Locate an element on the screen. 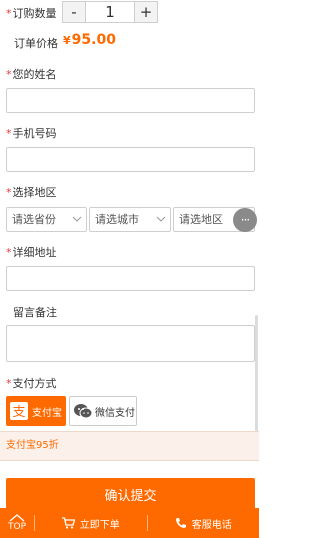 The image size is (320, 538). name-field is located at coordinates (130, 100).